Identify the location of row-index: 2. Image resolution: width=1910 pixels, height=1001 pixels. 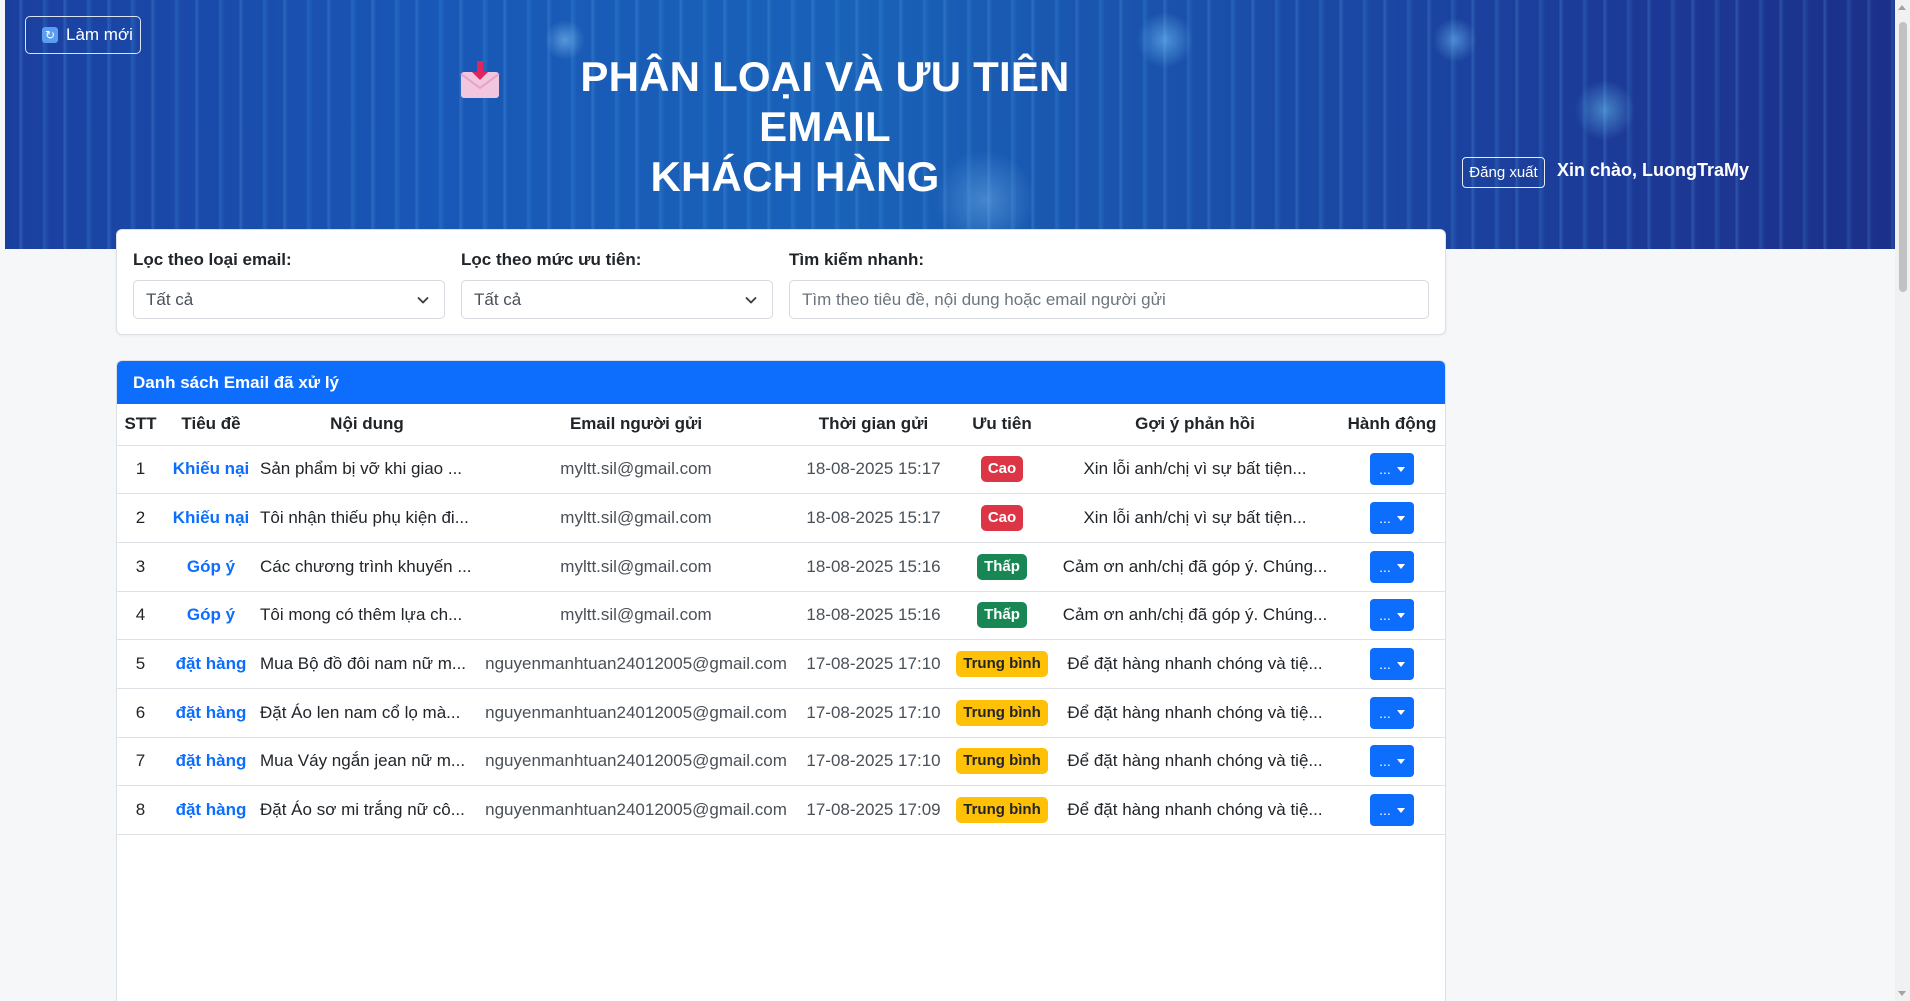
(140, 518).